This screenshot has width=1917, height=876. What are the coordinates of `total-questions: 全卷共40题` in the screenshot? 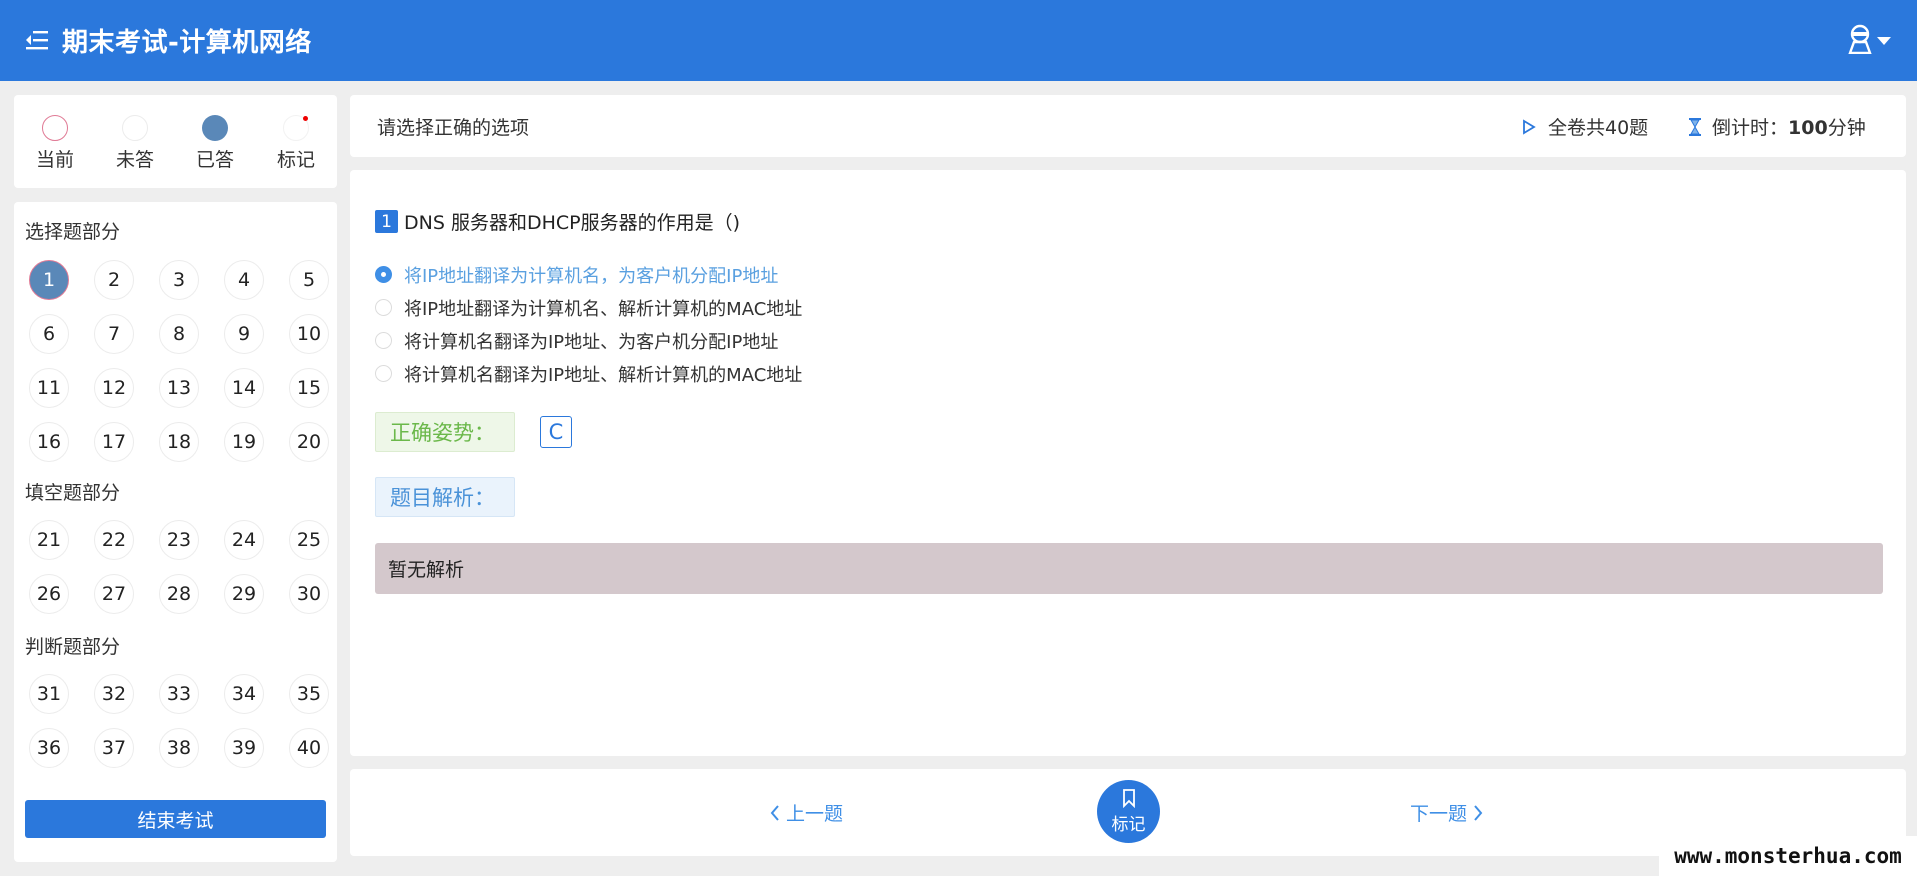 It's located at (1585, 126).